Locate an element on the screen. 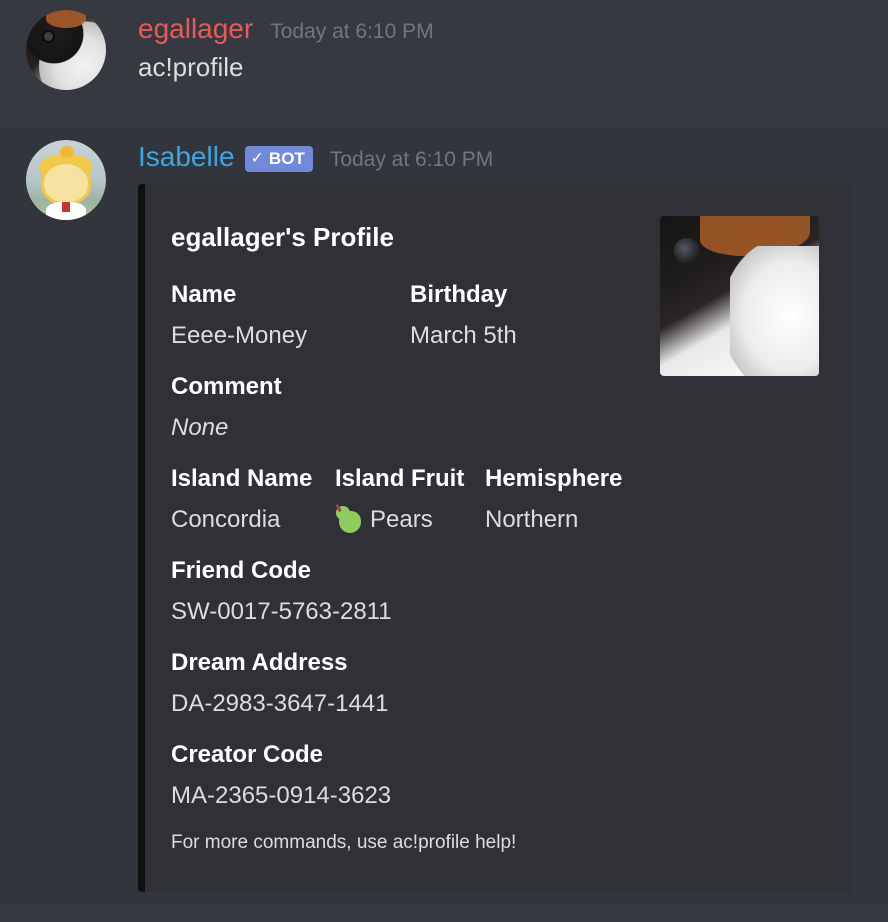  field-creator-code: Creator Code MA-2365-0914-3623 is located at coordinates (281, 775).